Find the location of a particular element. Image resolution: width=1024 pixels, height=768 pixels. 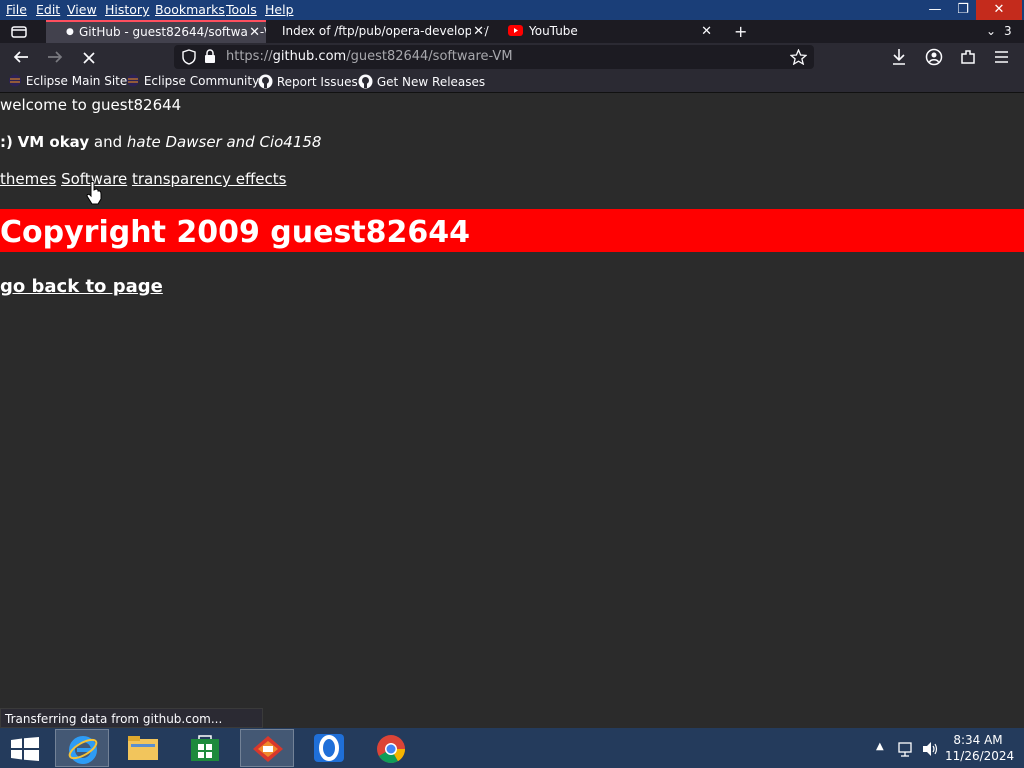

status-line: :) VM okay and hate Dawser and Cio4158 is located at coordinates (160, 142).